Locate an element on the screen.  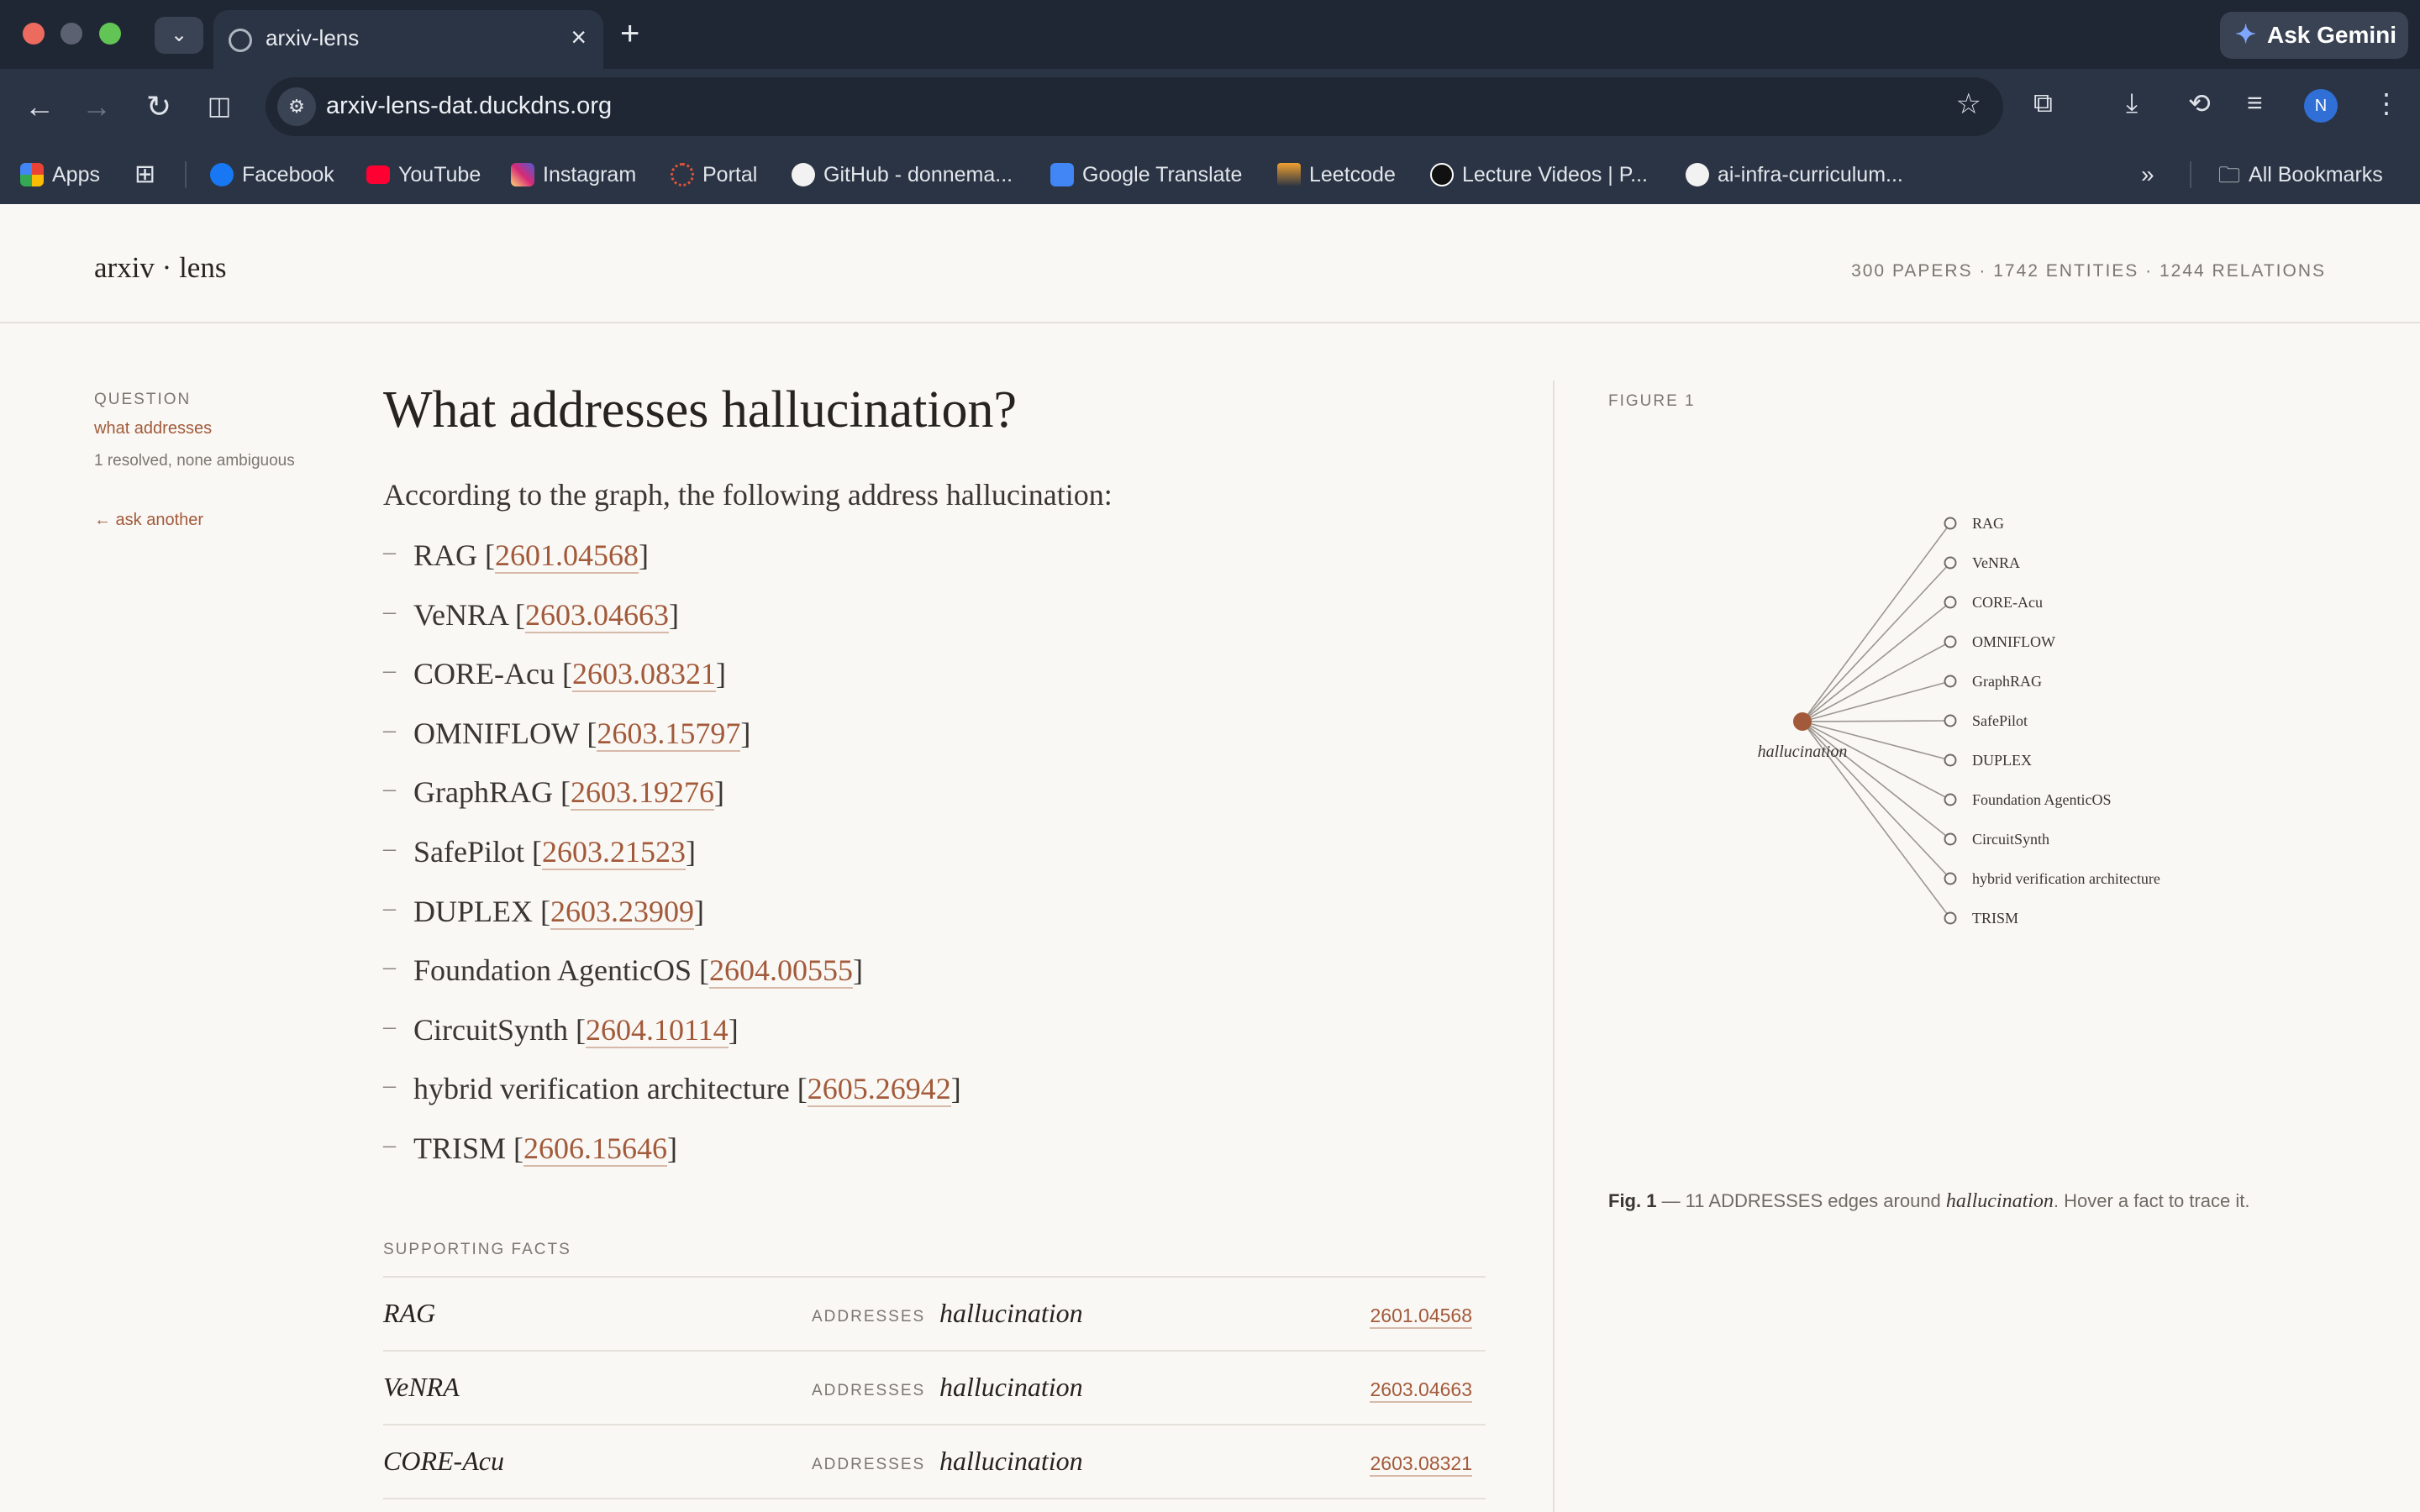
graph-center-node is located at coordinates (1802, 721).